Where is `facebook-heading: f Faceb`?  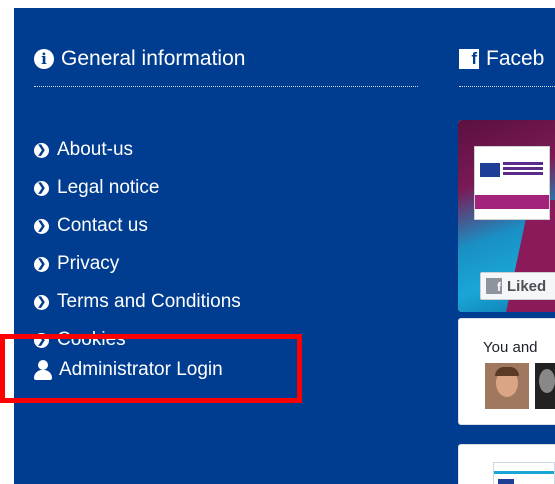
facebook-heading: f Faceb is located at coordinates (501, 59).